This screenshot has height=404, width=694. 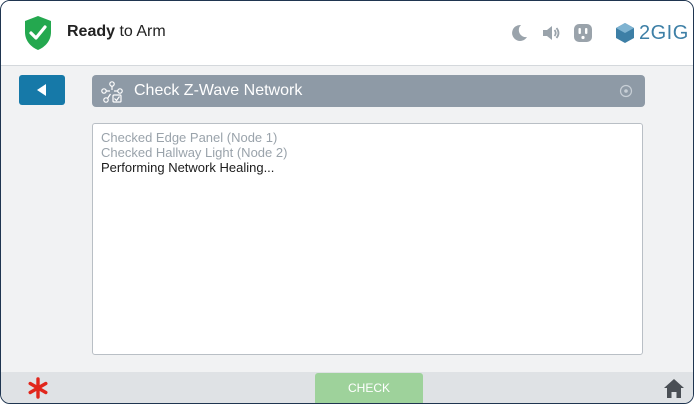 I want to click on check-button: CHECK, so click(x=369, y=388).